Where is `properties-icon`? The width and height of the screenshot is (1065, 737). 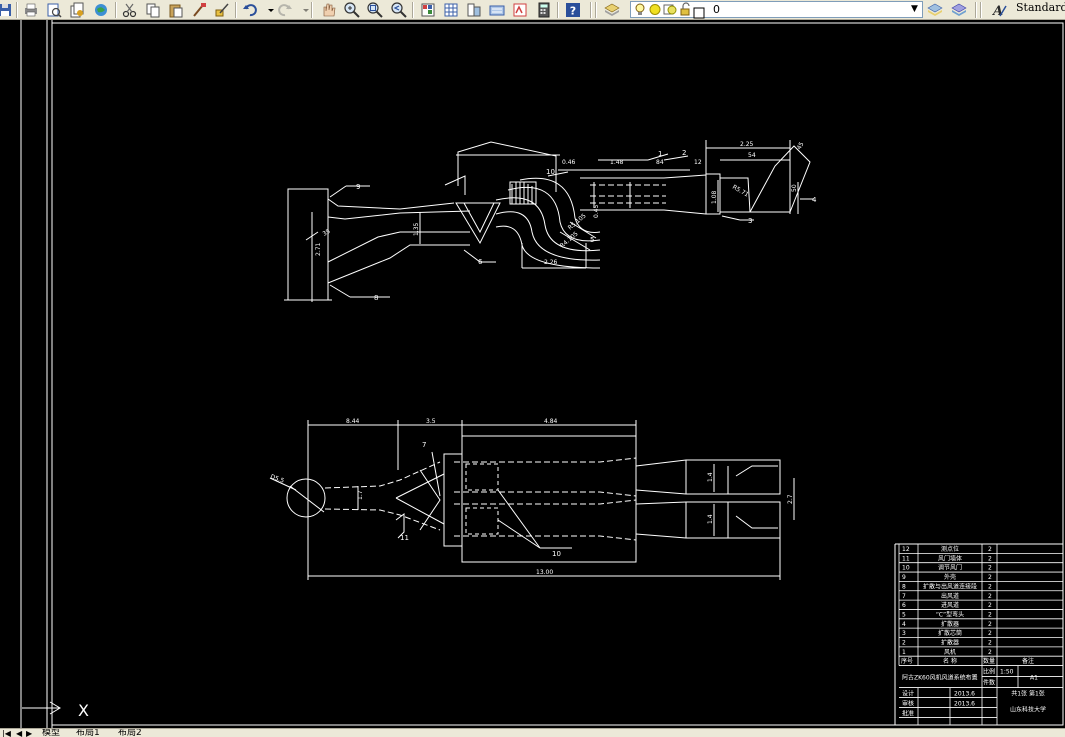 properties-icon is located at coordinates (428, 10).